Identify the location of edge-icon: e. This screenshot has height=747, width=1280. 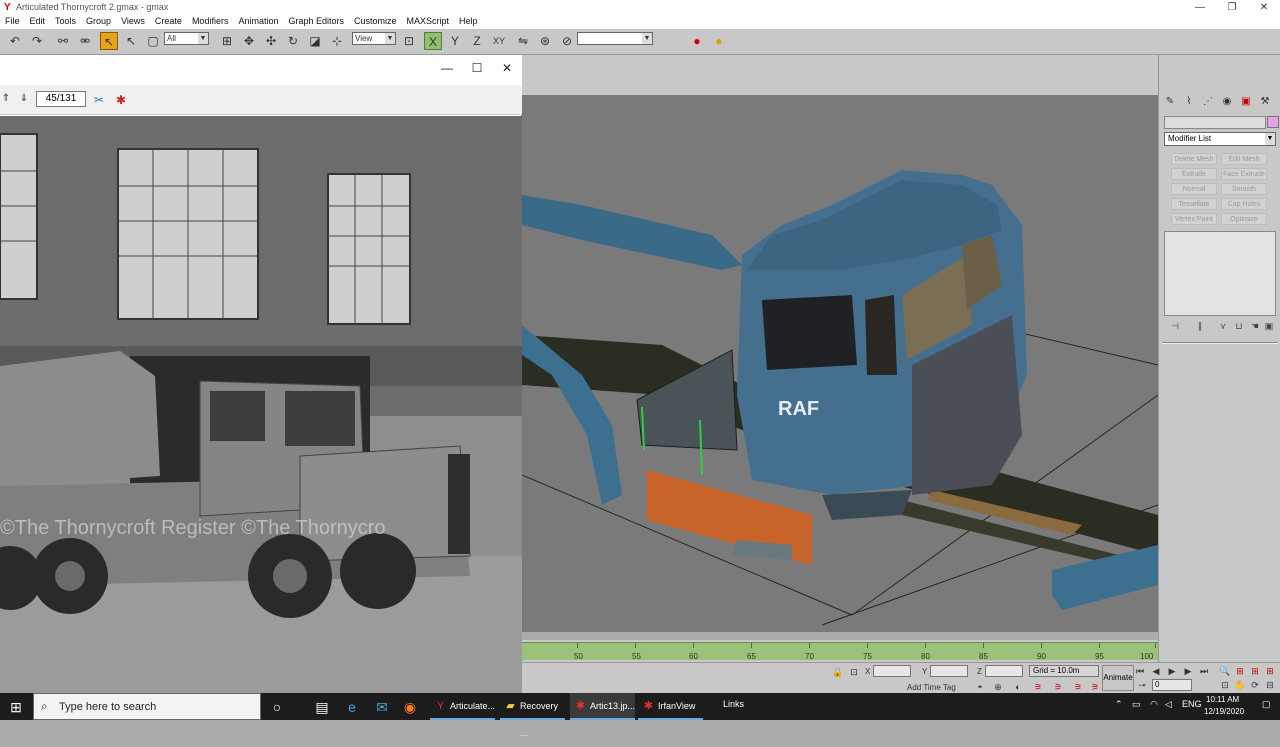
(352, 707).